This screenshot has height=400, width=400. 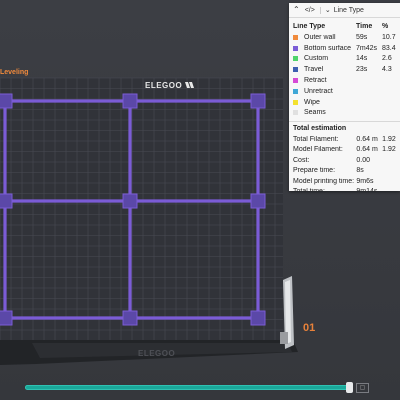 What do you see at coordinates (316, 140) in the screenshot?
I see `total-label: Total Filament:` at bounding box center [316, 140].